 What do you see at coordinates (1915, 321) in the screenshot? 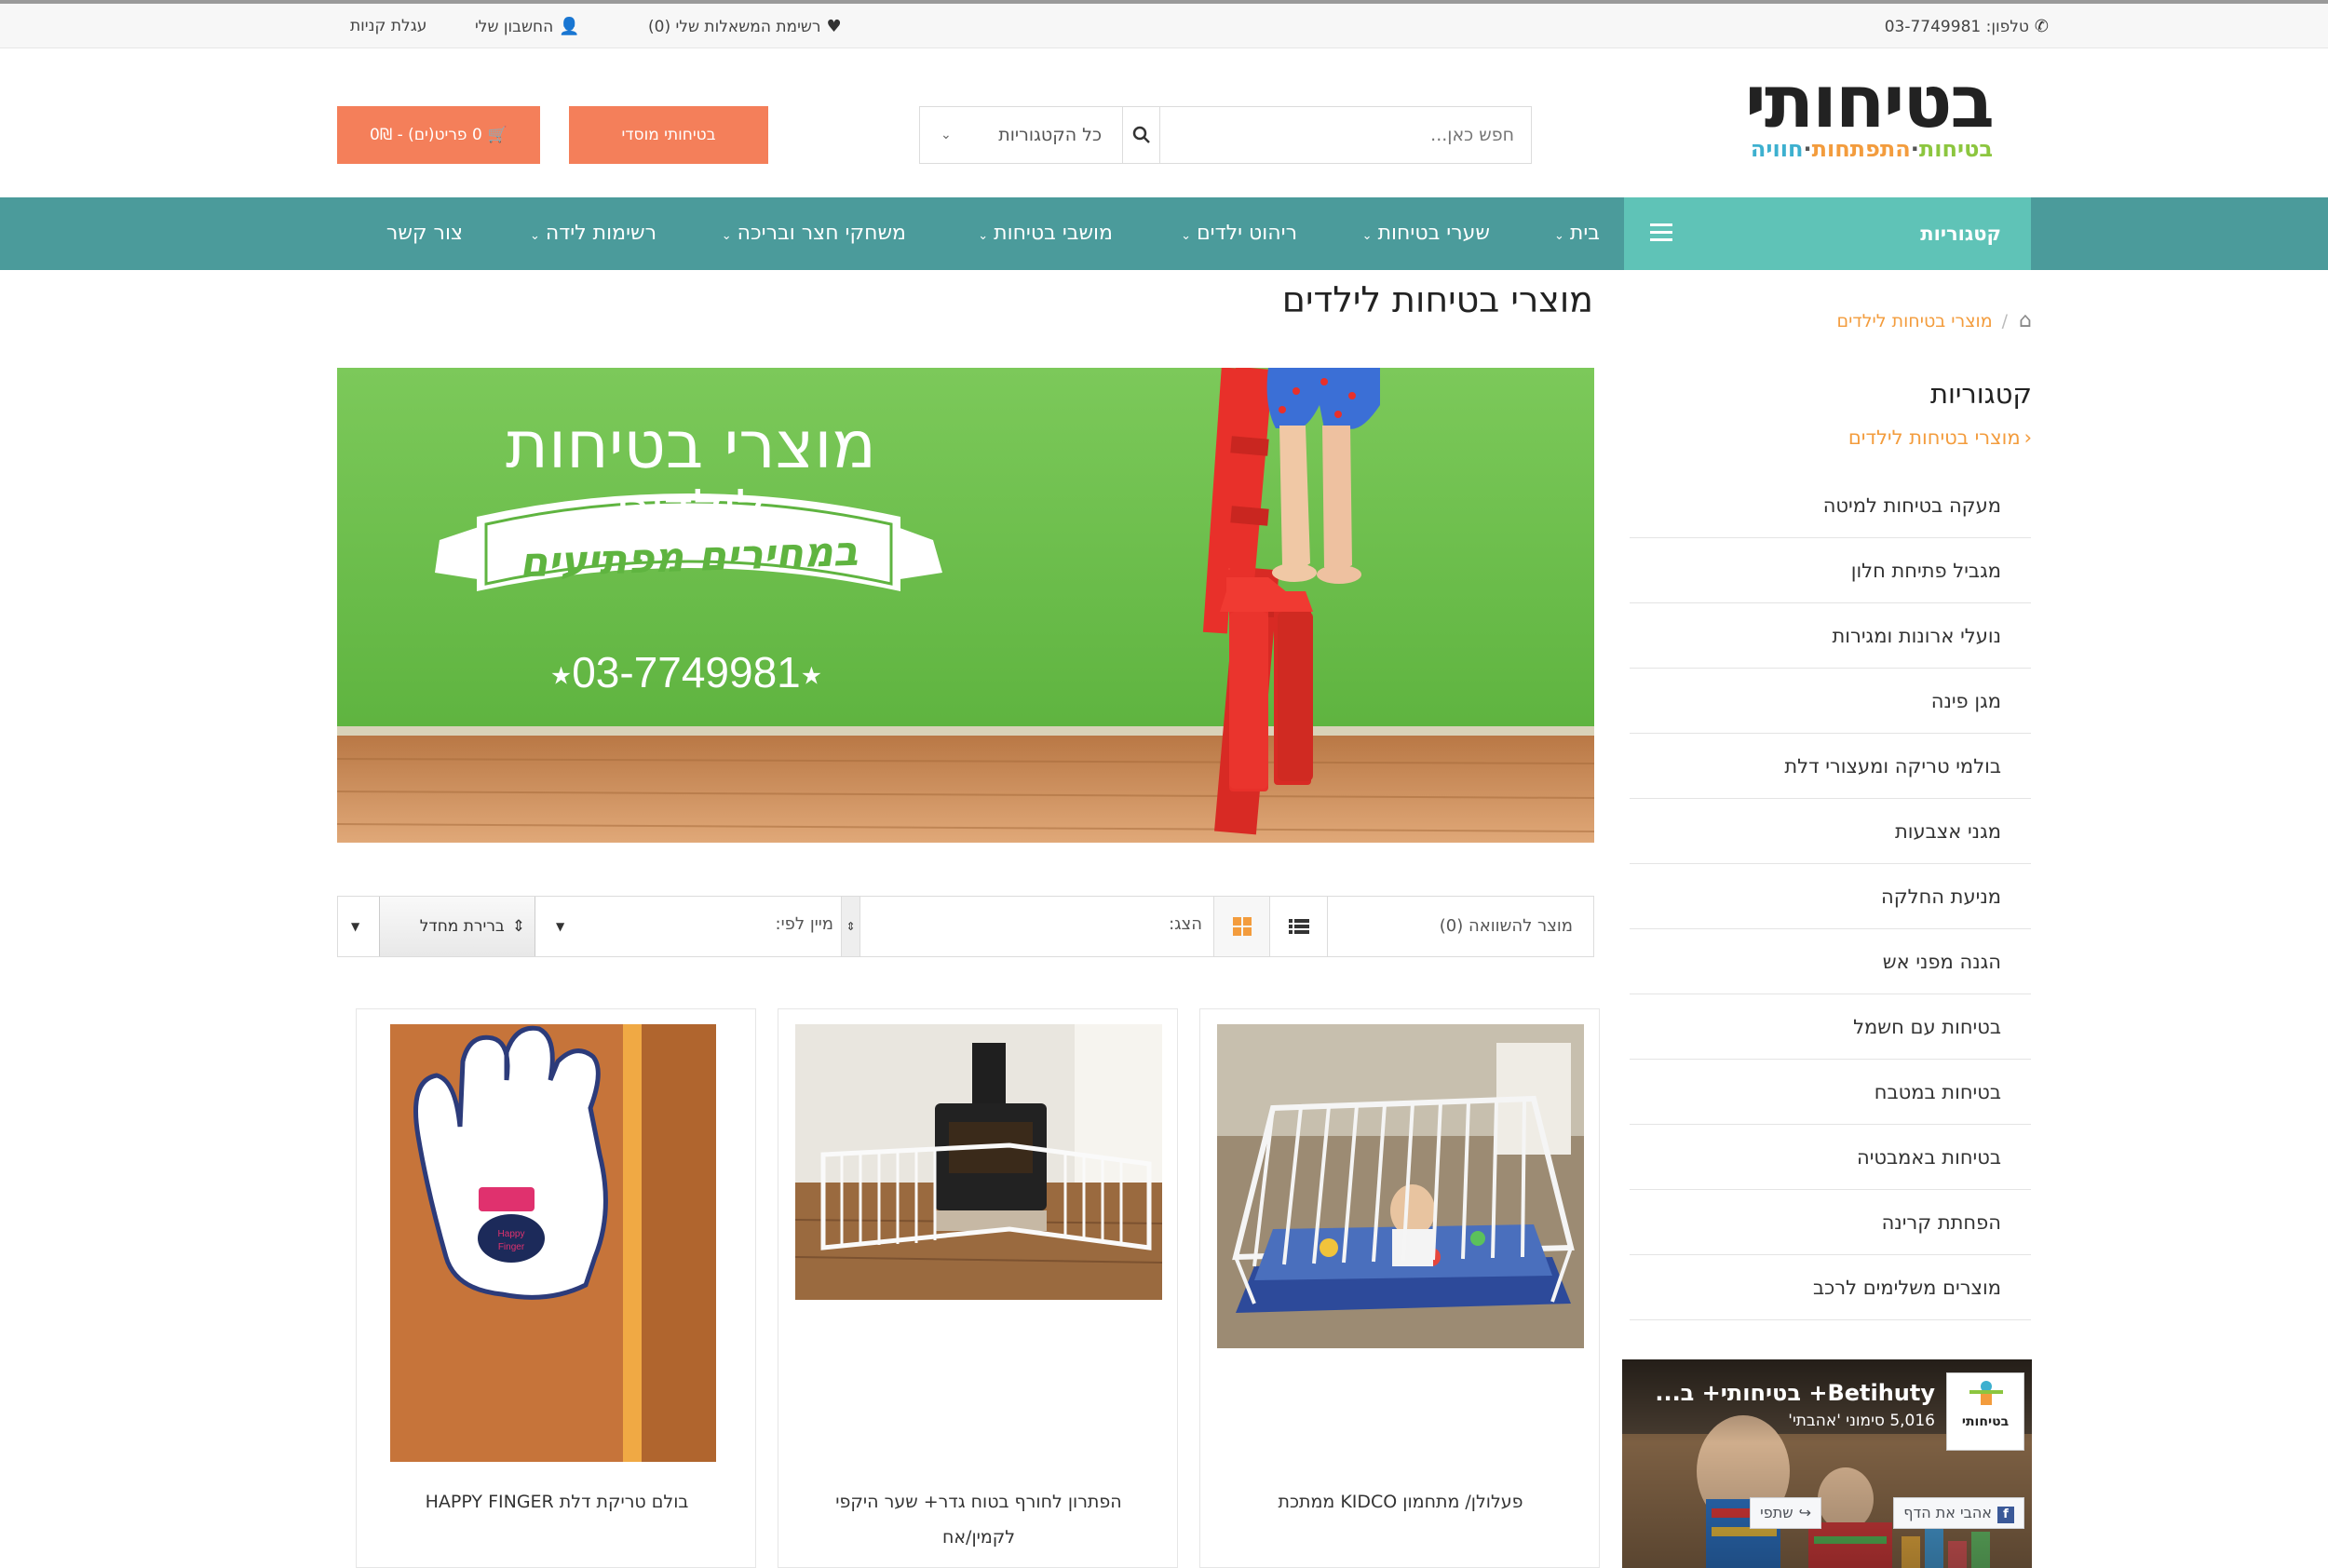
I see `breadcrumb-current: מוצרי בטיחות לילדים` at bounding box center [1915, 321].